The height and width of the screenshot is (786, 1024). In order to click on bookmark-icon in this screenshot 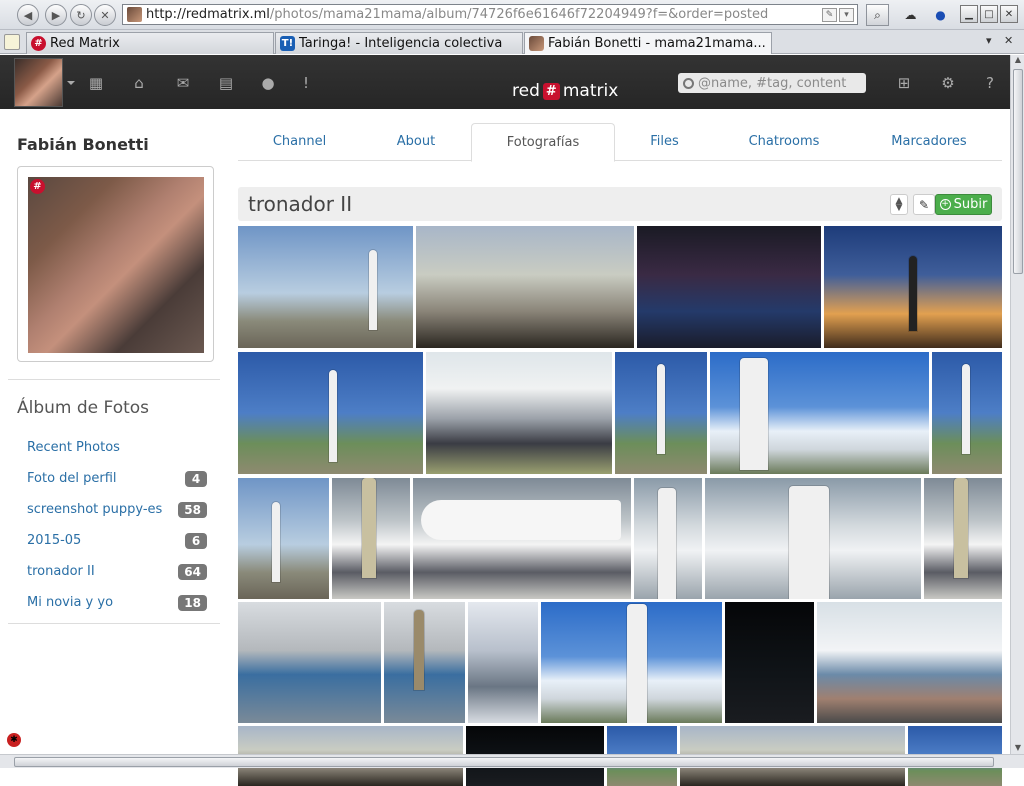, I will do `click(12, 42)`.